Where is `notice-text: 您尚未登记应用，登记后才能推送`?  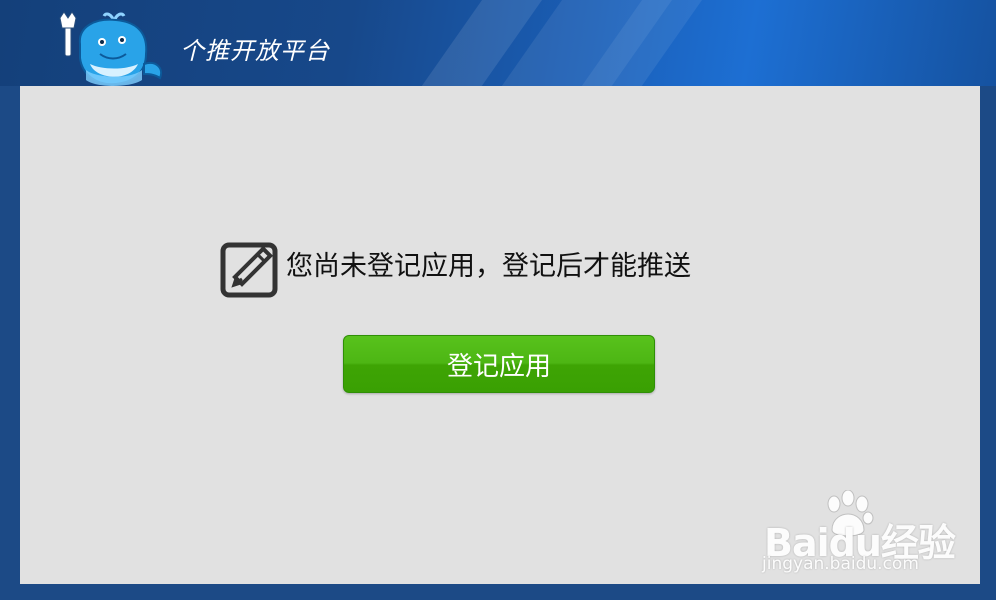
notice-text: 您尚未登记应用，登记后才能推送 is located at coordinates (488, 266).